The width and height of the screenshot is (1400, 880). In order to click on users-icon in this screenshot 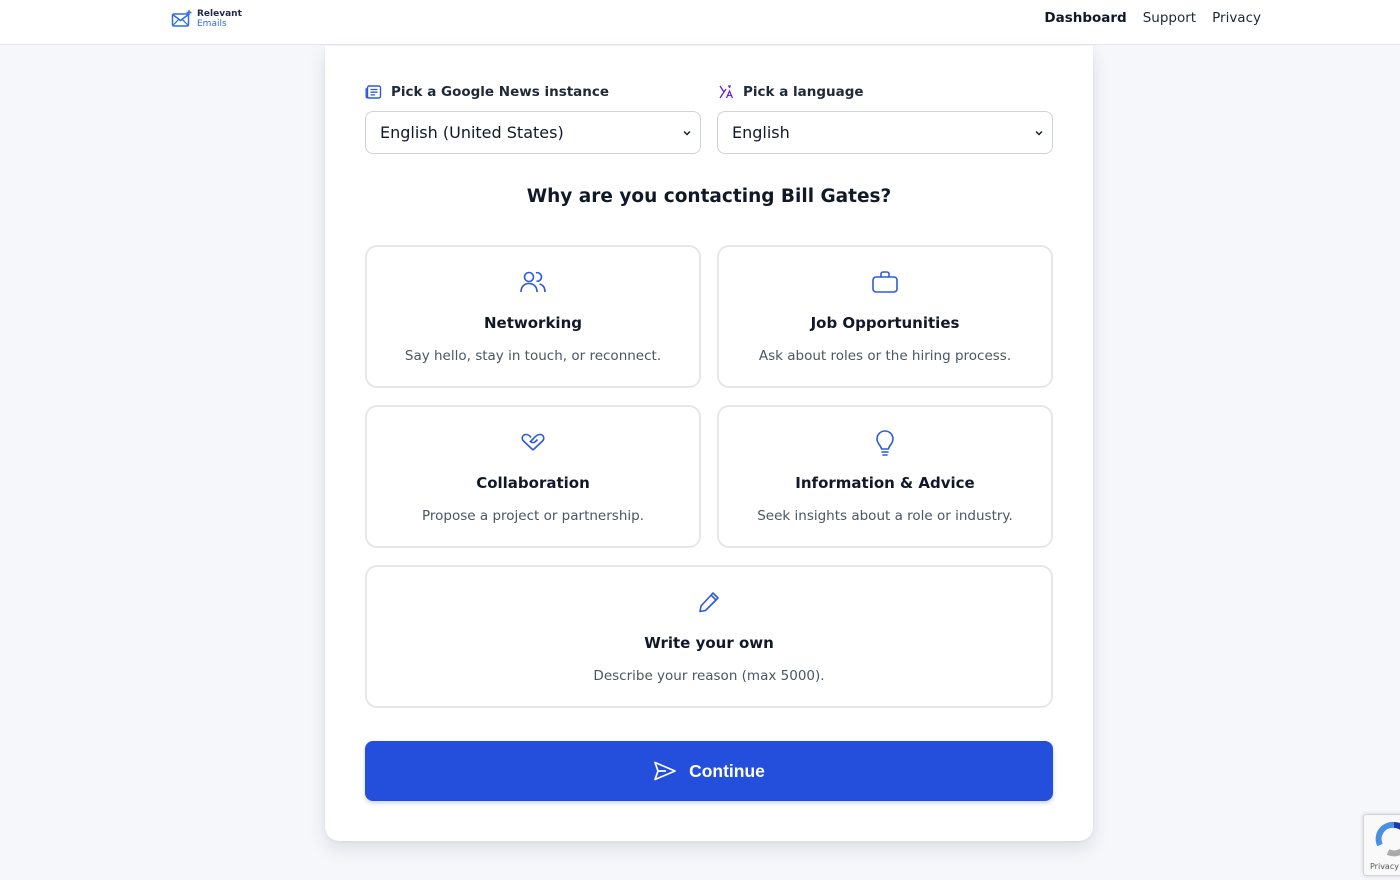, I will do `click(533, 282)`.